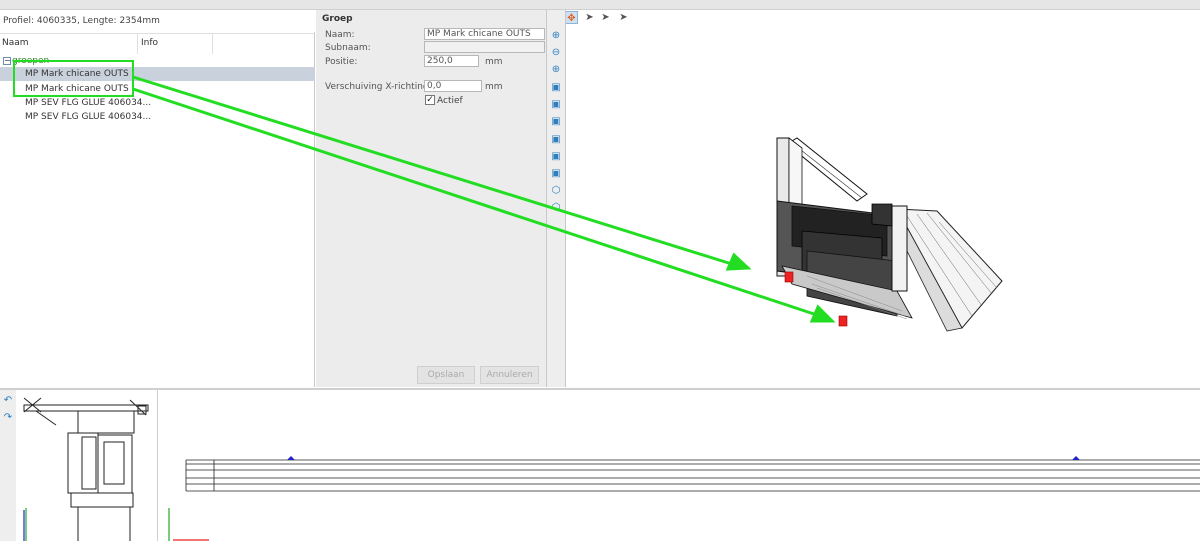 The height and width of the screenshot is (541, 1200). Describe the element at coordinates (7, 61) in the screenshot. I see `collapse-icon: −` at that location.